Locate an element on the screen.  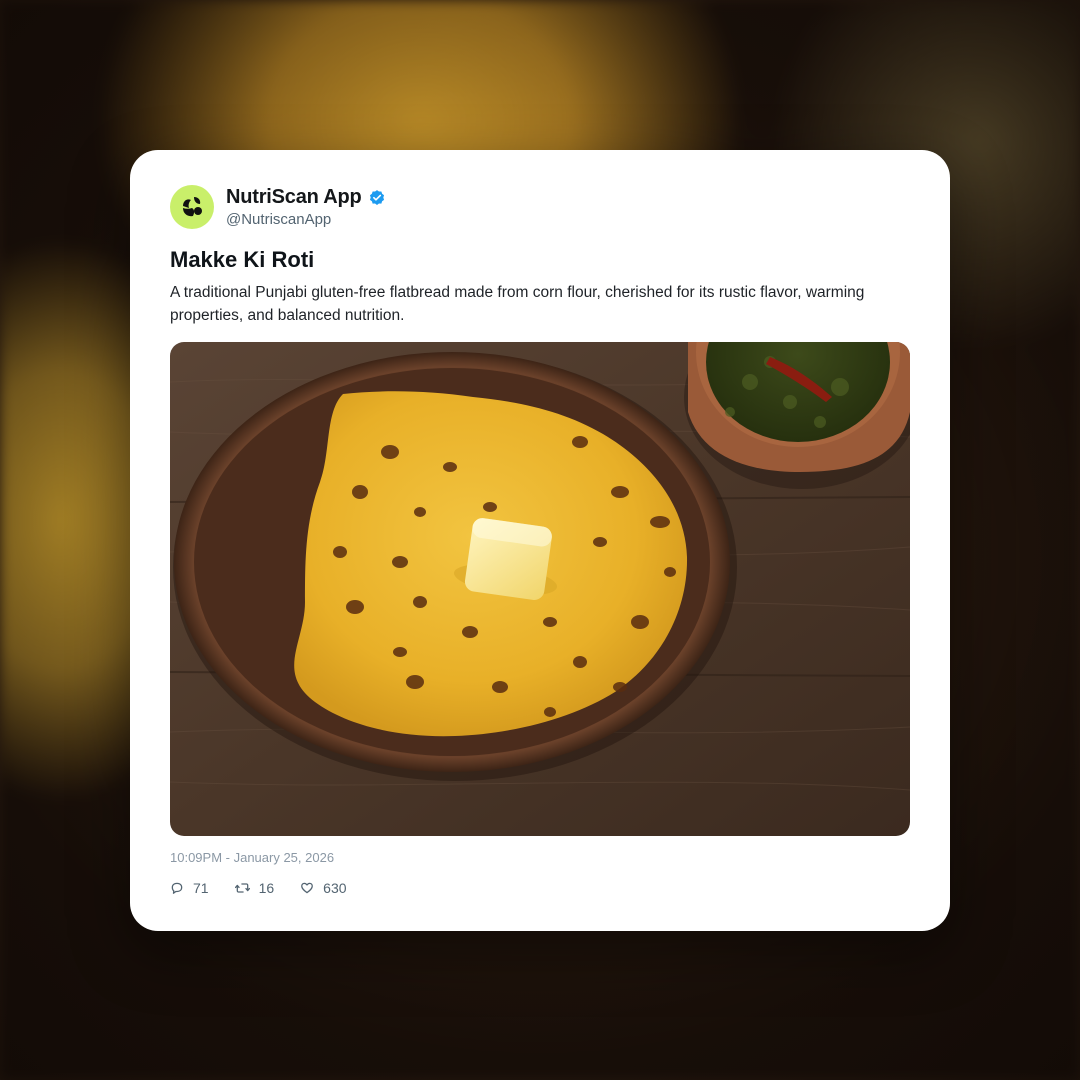
post-stats: 71 16 630 is located at coordinates (271, 888).